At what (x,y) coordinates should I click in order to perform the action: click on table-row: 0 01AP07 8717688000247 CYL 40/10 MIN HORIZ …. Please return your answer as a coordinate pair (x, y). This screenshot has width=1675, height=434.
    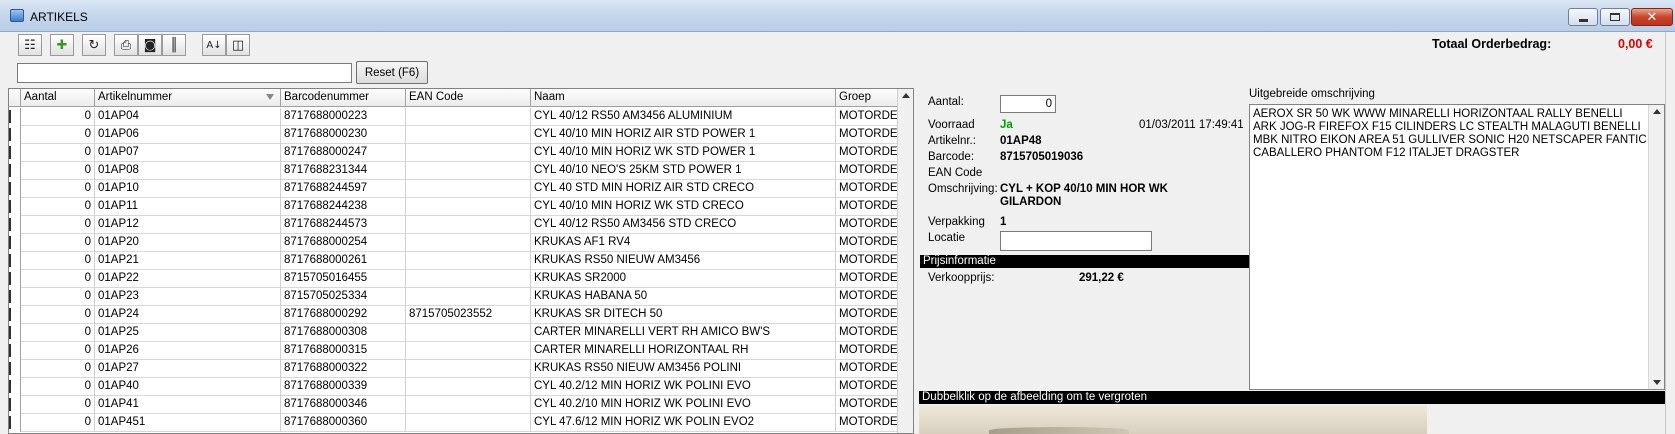
    Looking at the image, I should click on (457, 153).